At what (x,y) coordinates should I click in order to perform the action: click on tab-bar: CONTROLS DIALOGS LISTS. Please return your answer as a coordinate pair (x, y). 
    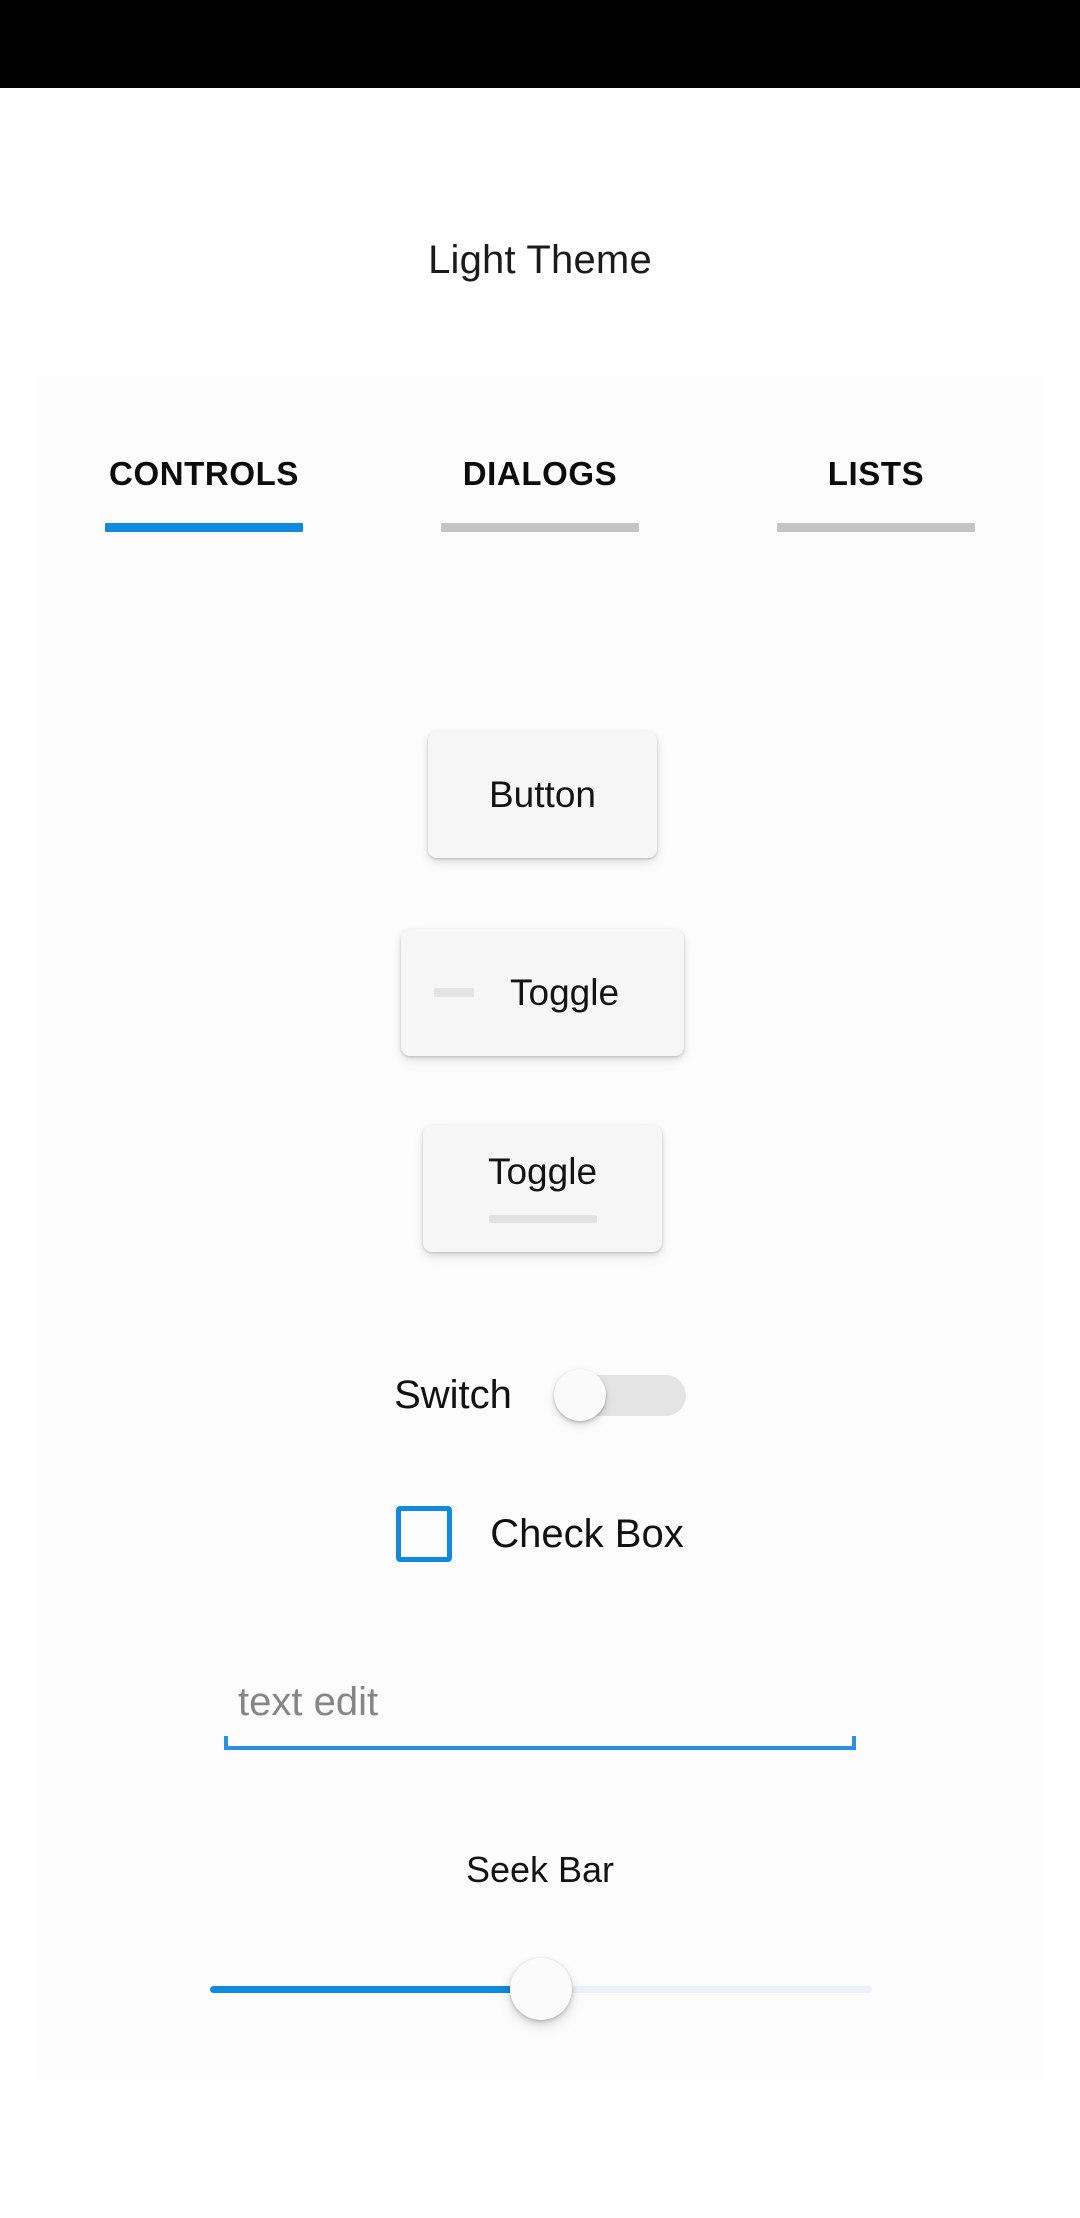
    Looking at the image, I should click on (540, 490).